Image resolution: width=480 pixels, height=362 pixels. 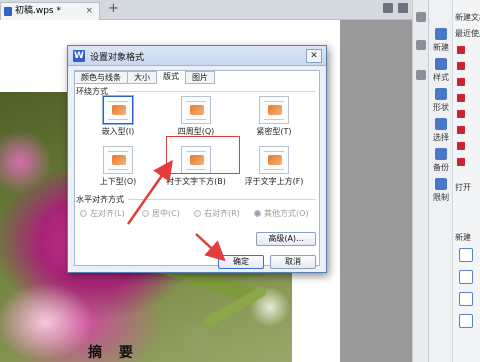 I want to click on restrict-tool: 限制, so click(x=441, y=190).